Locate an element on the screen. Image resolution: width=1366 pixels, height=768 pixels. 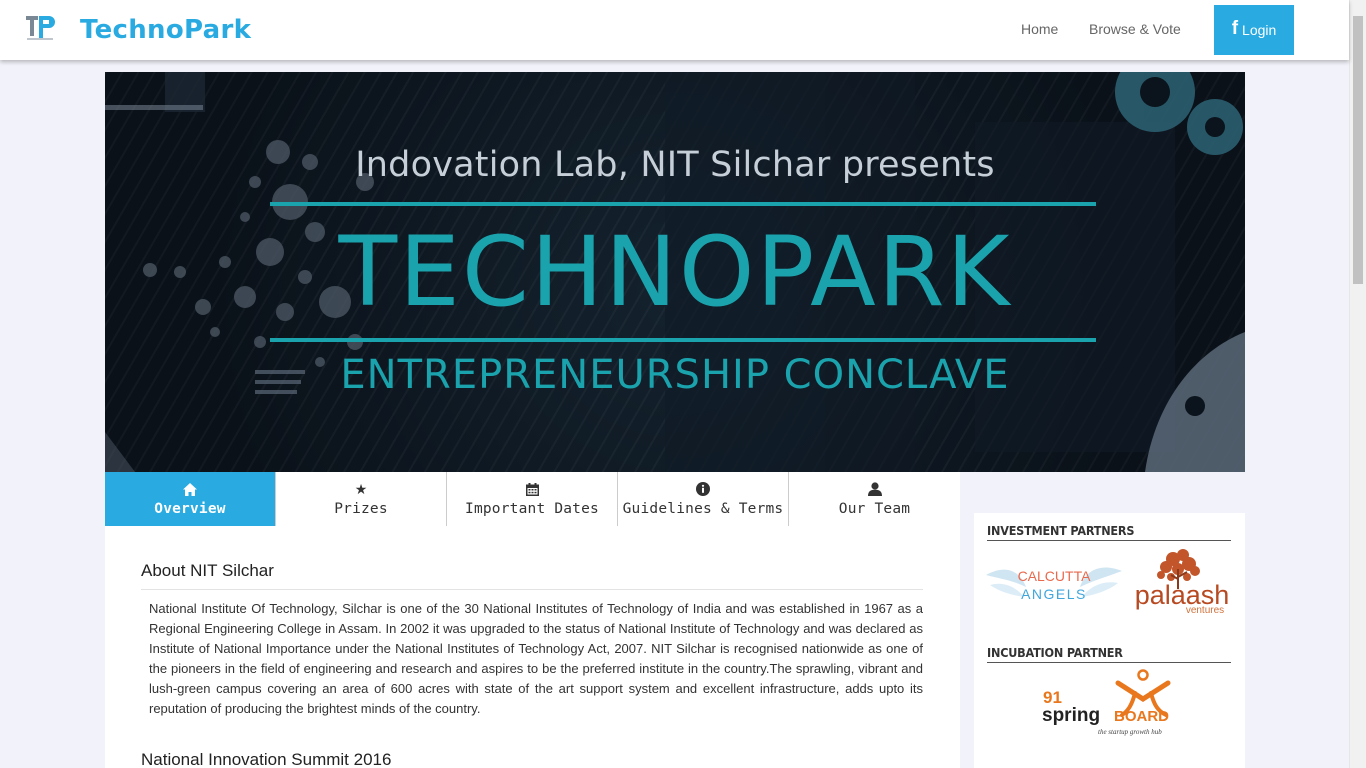
star-icon: ★ is located at coordinates (361, 488).